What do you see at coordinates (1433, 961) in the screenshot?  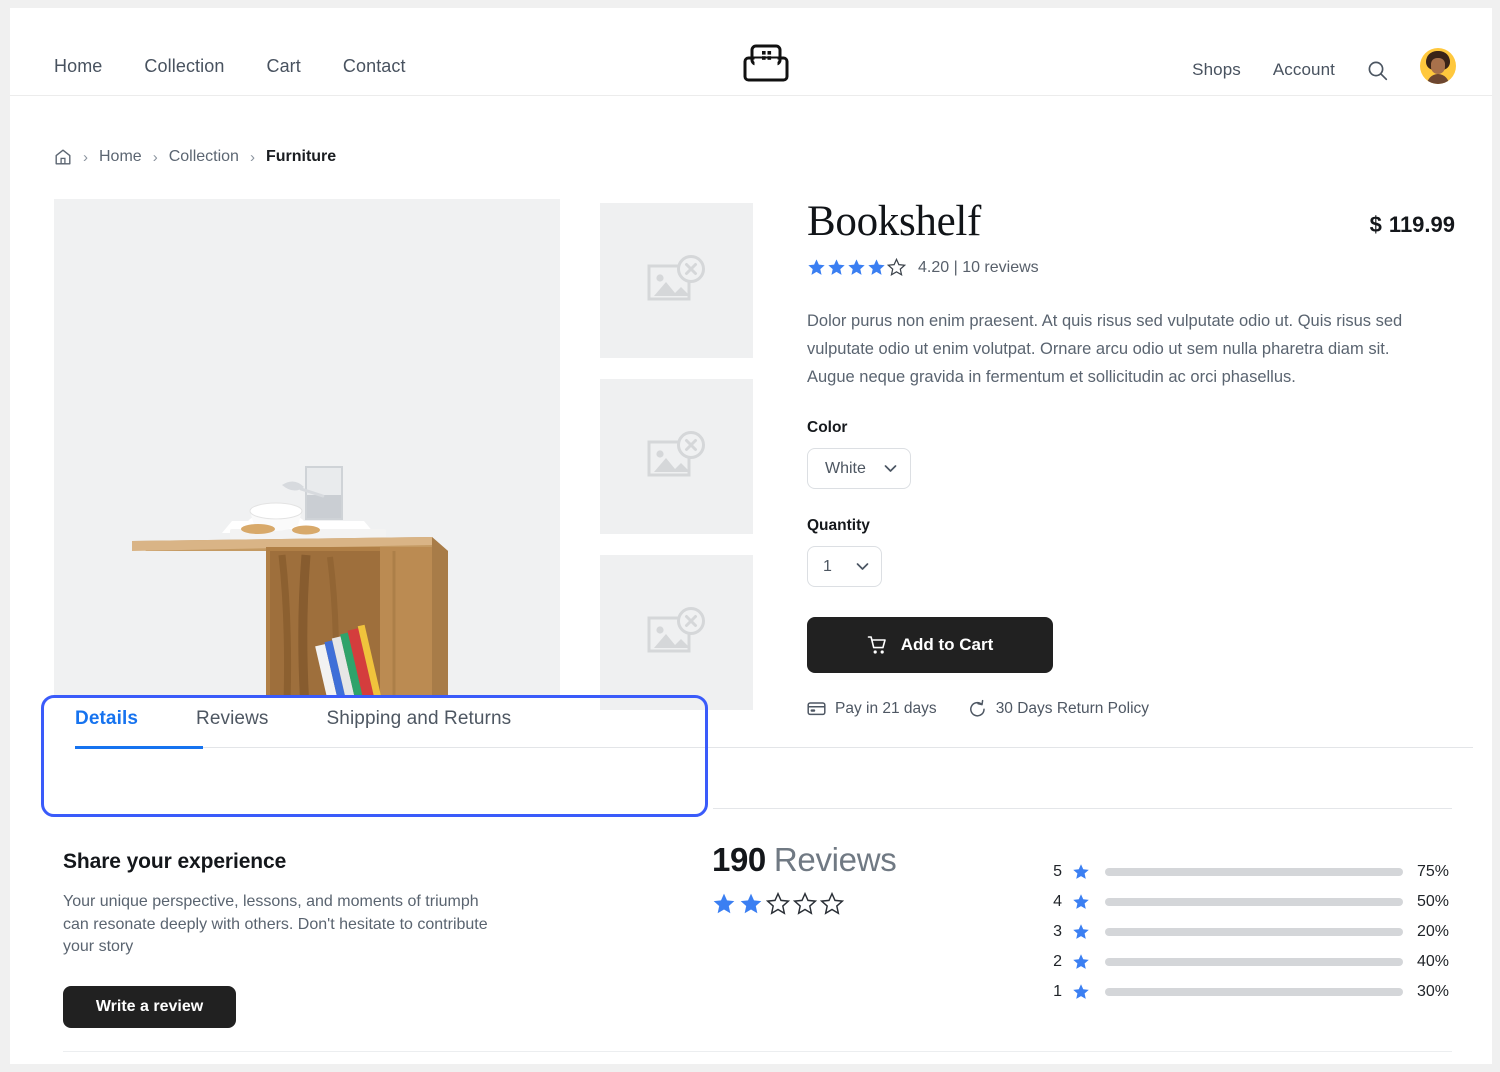 I see `rating-bar-percent: 40%` at bounding box center [1433, 961].